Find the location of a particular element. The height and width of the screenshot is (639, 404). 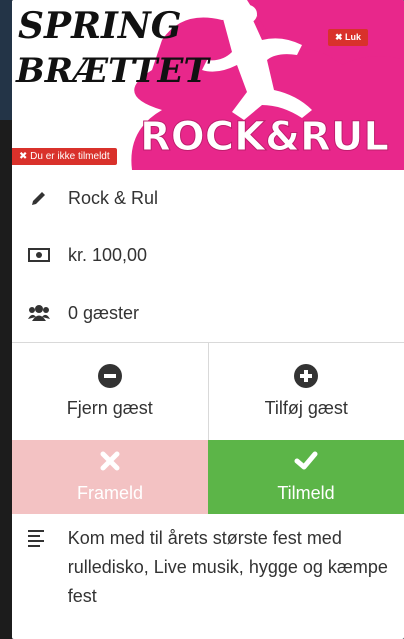

remove-guest-label: Fjern gæst is located at coordinates (109, 408).